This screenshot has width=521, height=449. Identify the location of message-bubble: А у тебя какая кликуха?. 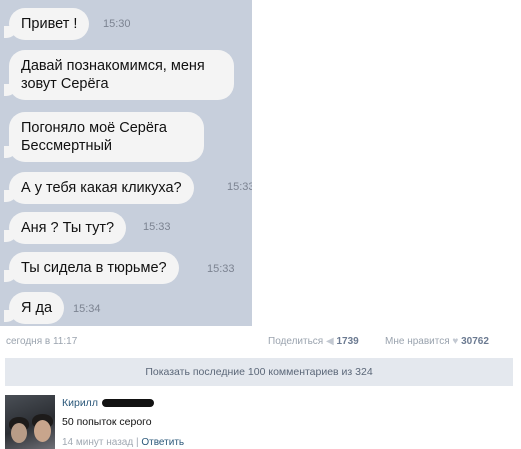
(101, 188).